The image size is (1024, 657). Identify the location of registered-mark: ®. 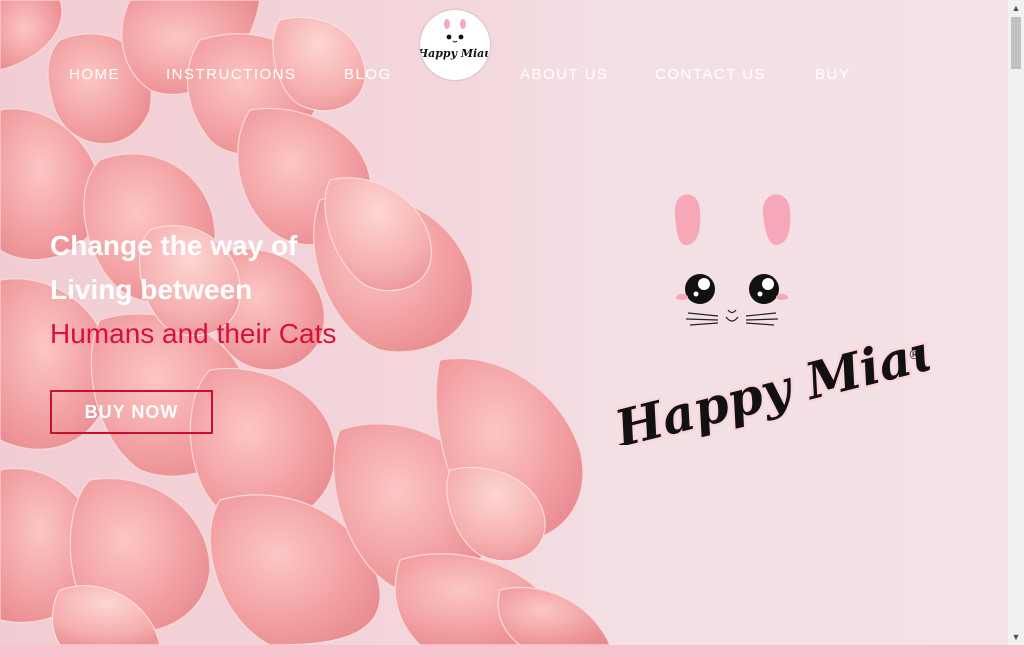
(914, 355).